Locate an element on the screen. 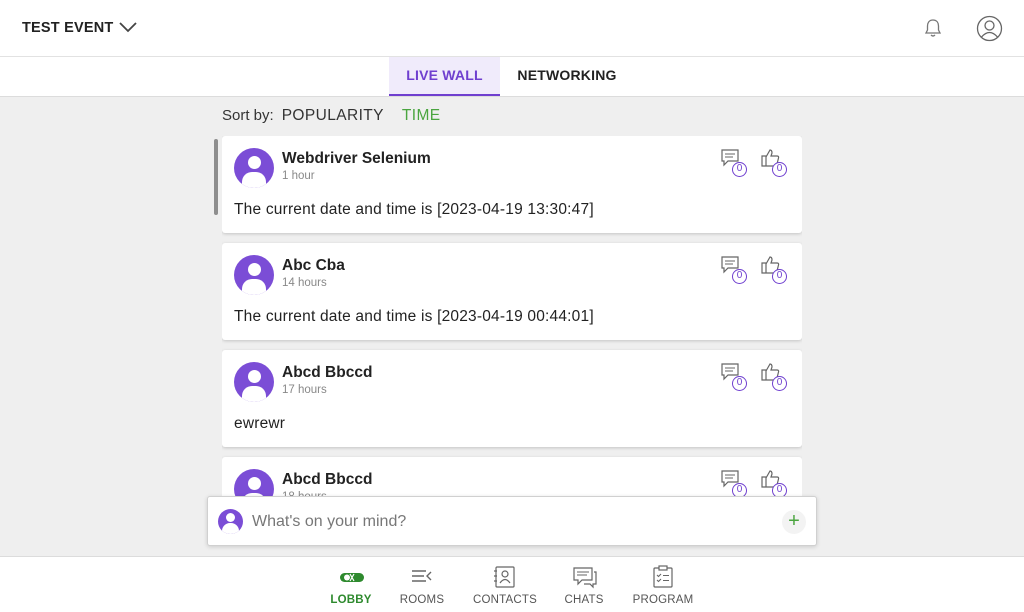  sort-label: Sort by: is located at coordinates (248, 115).